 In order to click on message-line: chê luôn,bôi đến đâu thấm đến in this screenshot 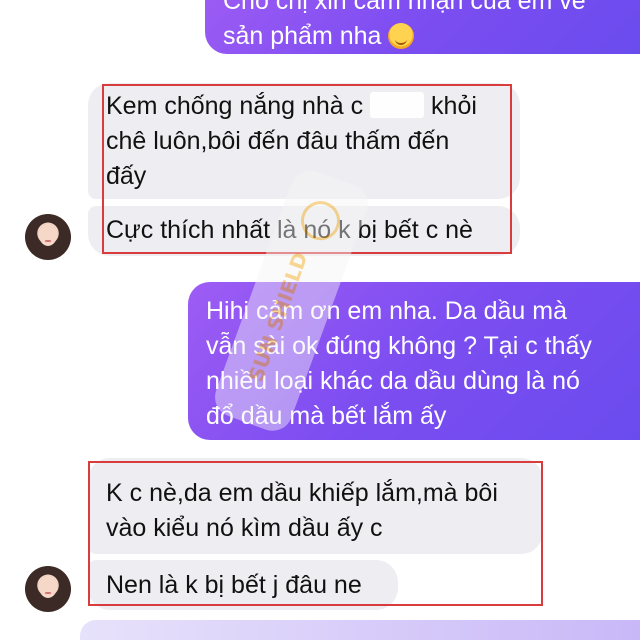, I will do `click(278, 141)`.